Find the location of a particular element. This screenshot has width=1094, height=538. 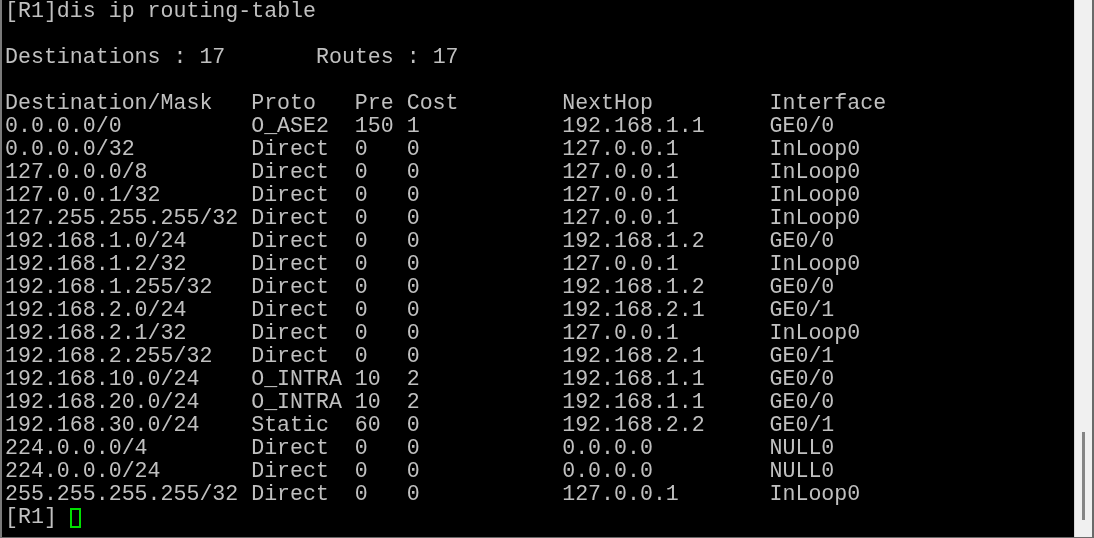

column-header: NextHop is located at coordinates (607, 103).